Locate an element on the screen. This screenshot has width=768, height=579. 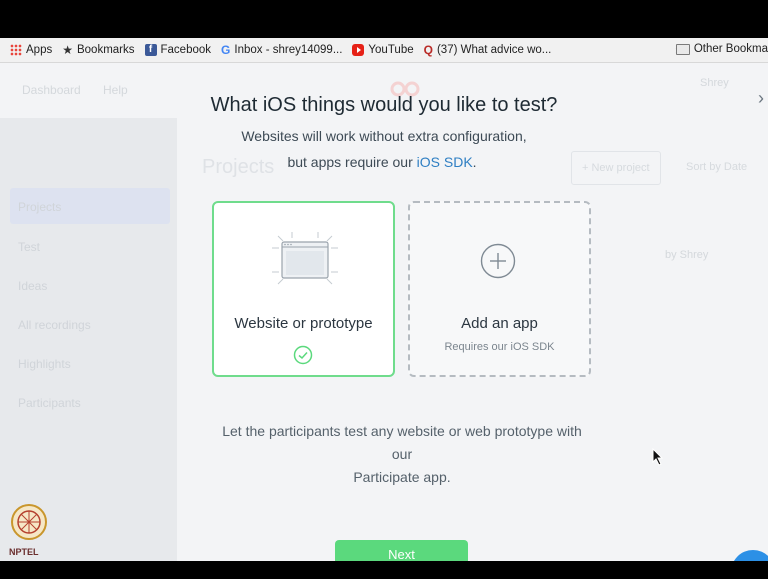
bookmark-label: YouTube is located at coordinates (391, 50).